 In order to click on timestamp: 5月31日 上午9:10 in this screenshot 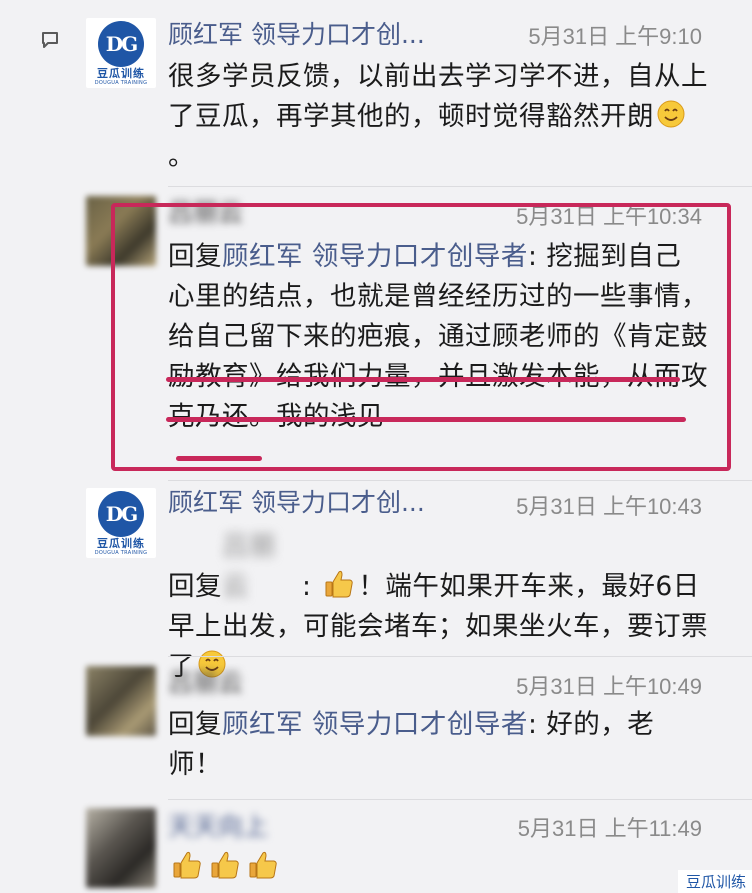, I will do `click(615, 36)`.